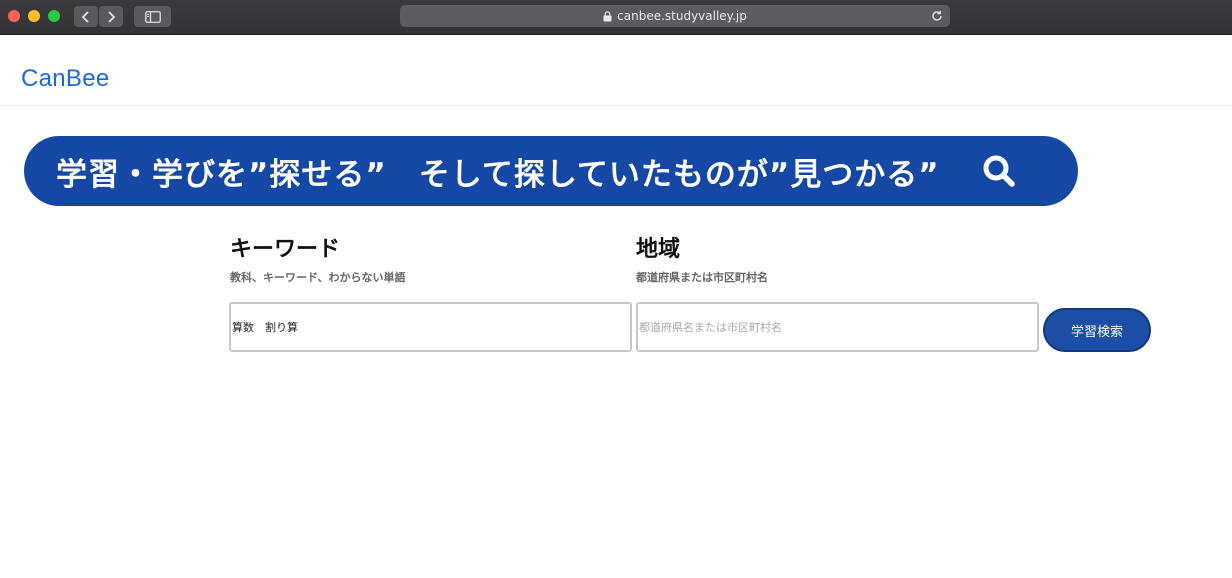 This screenshot has height=578, width=1232. I want to click on chevron-left-icon, so click(85, 16).